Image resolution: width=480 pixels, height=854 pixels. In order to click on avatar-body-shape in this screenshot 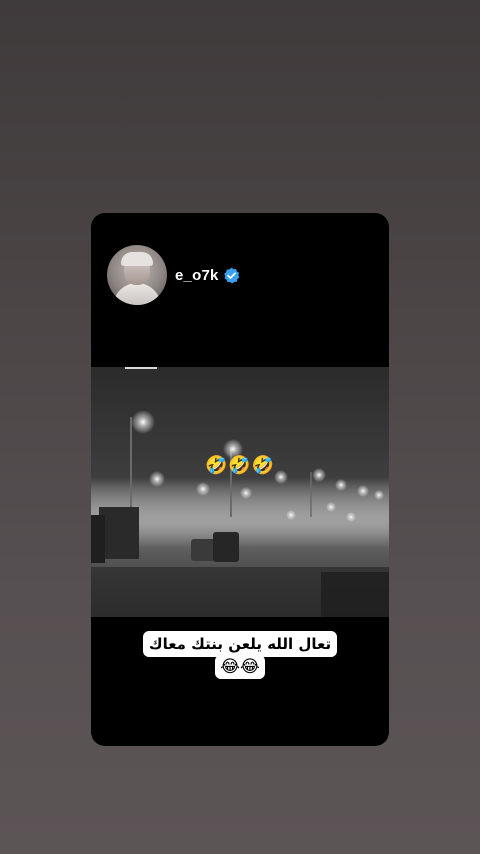, I will do `click(137, 294)`.